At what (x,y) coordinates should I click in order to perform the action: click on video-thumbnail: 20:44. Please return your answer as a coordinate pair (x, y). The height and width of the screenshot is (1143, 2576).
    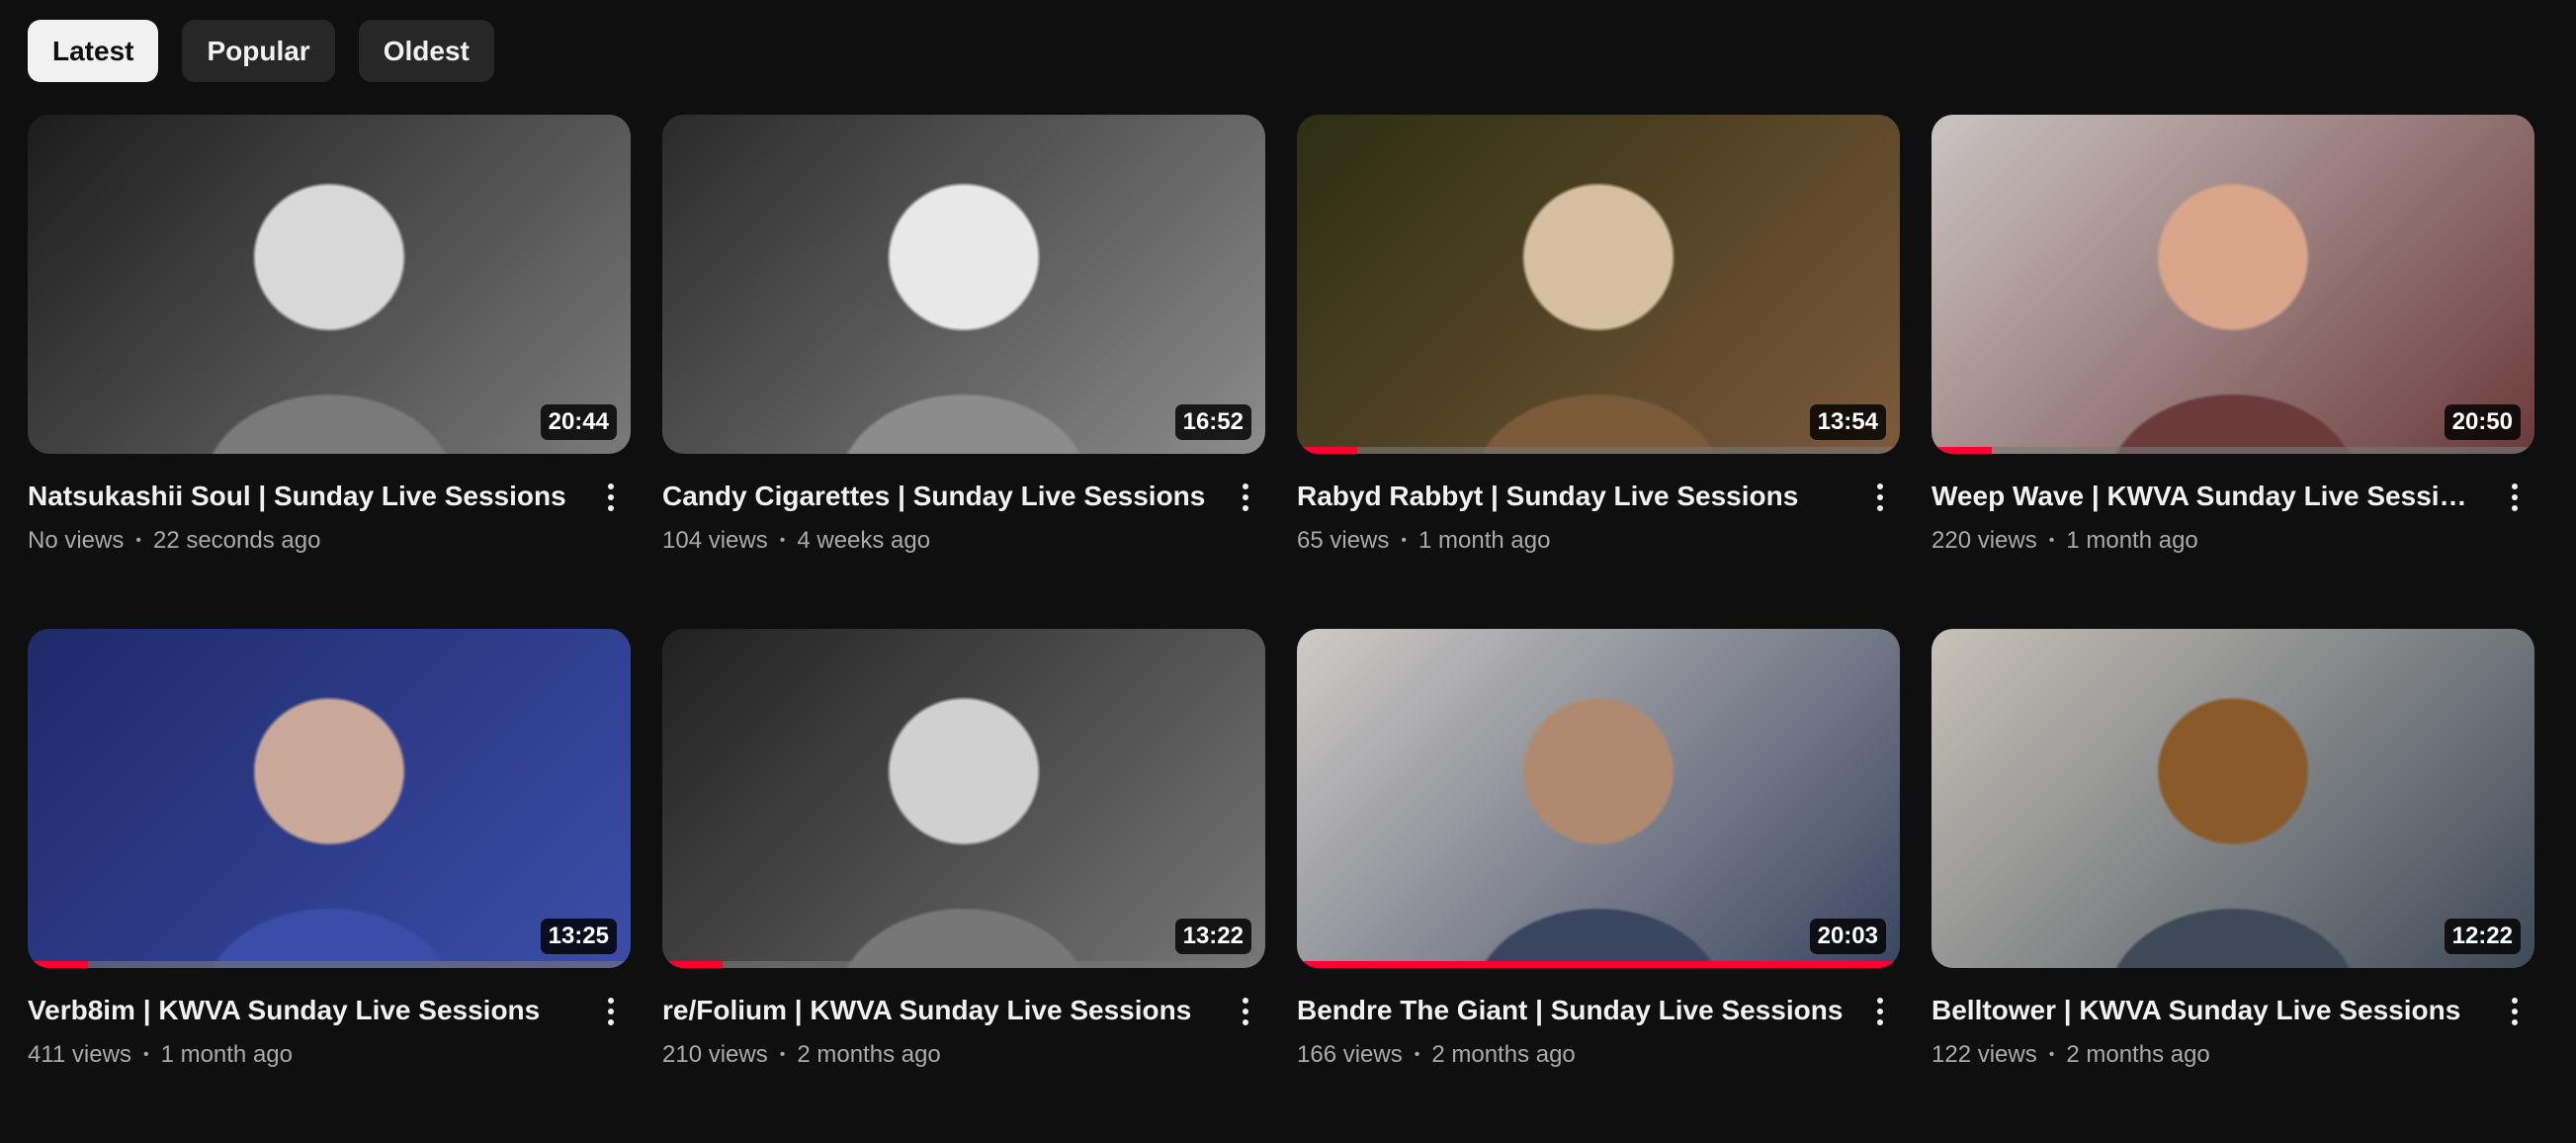
    Looking at the image, I should click on (329, 284).